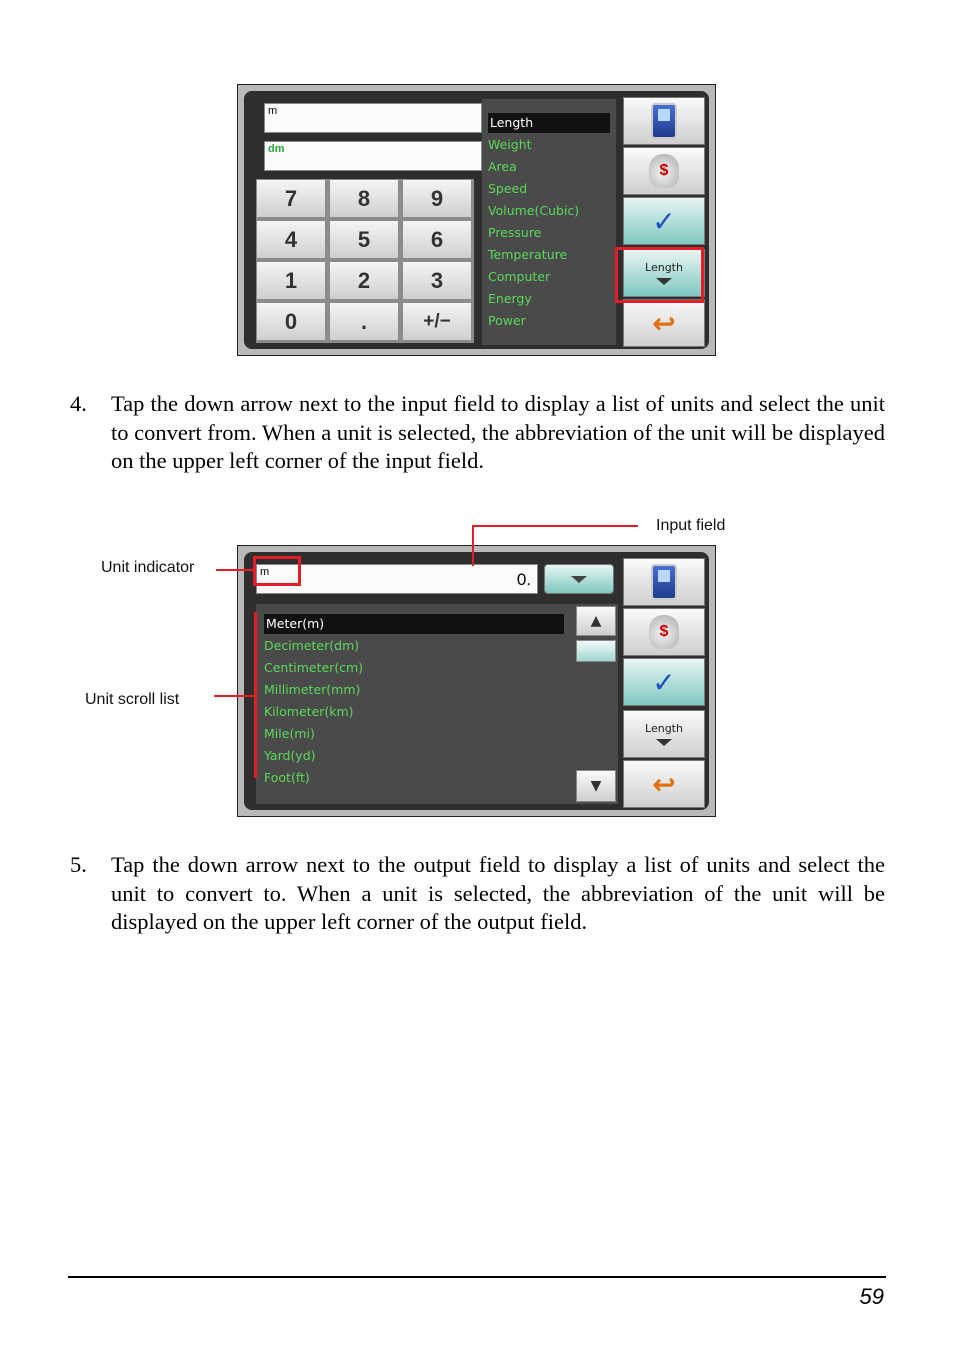 The height and width of the screenshot is (1352, 954). Describe the element at coordinates (437, 280) in the screenshot. I see `key-3: 3` at that location.